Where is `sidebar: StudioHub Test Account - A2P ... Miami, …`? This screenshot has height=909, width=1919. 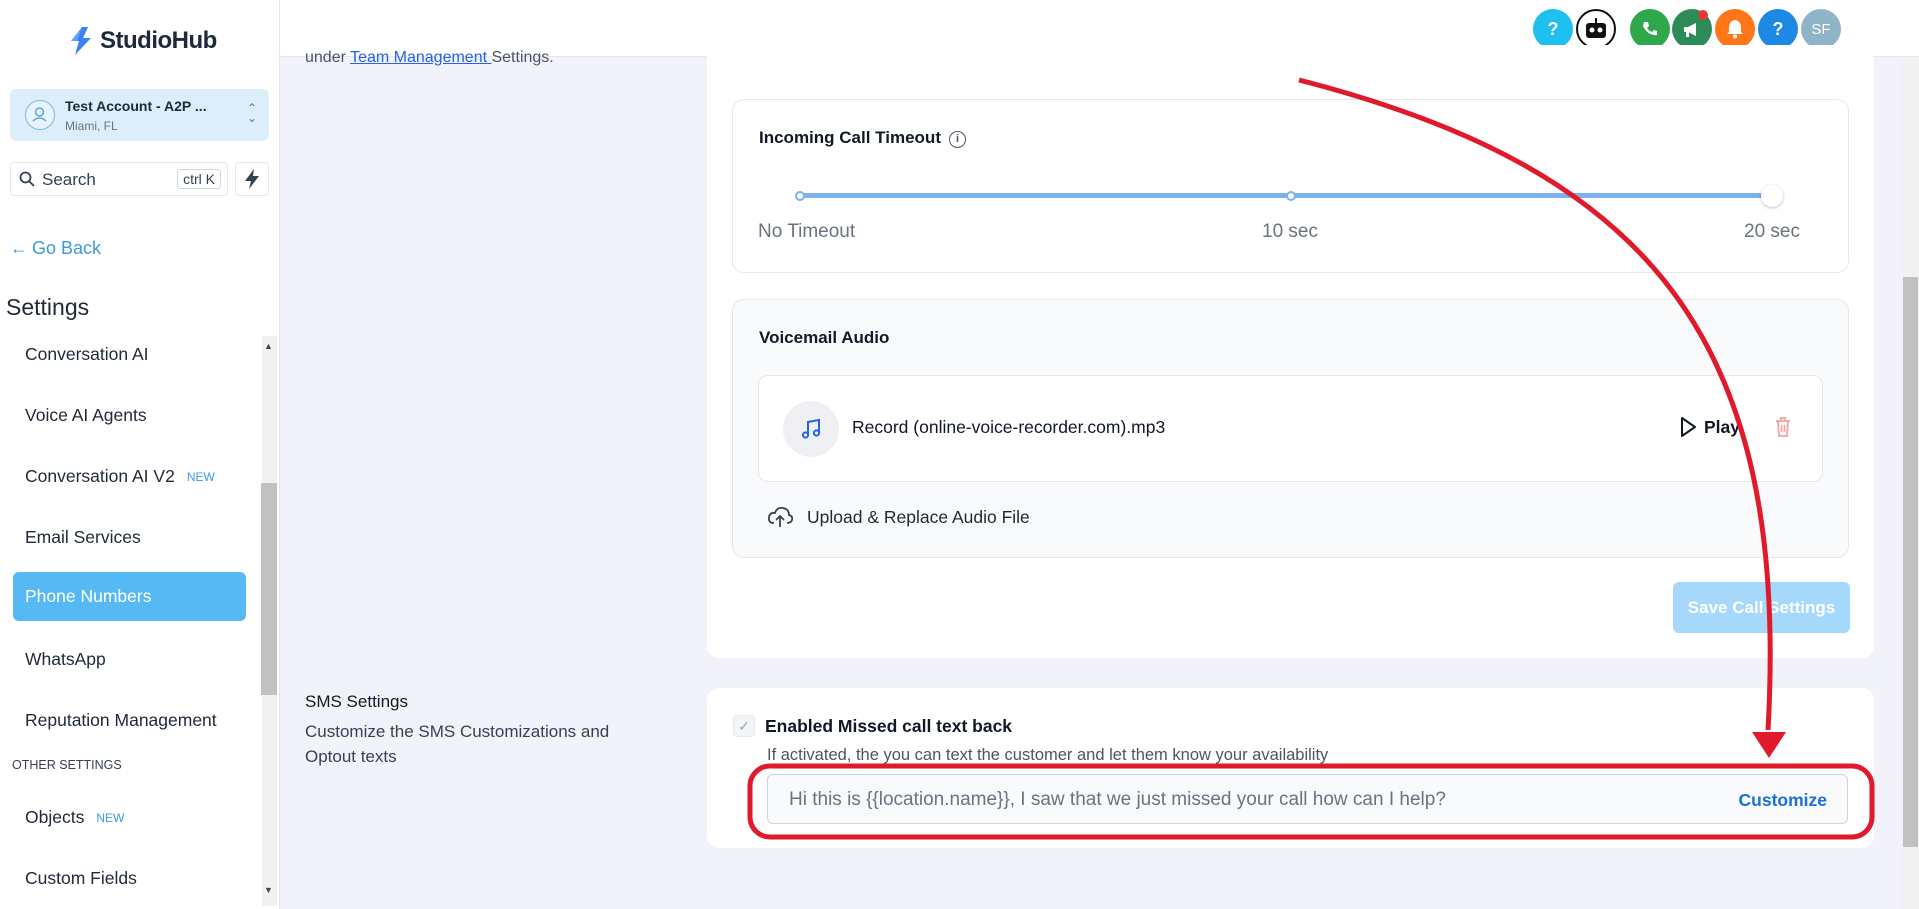
sidebar: StudioHub Test Account - A2P ... Miami, … is located at coordinates (140, 454).